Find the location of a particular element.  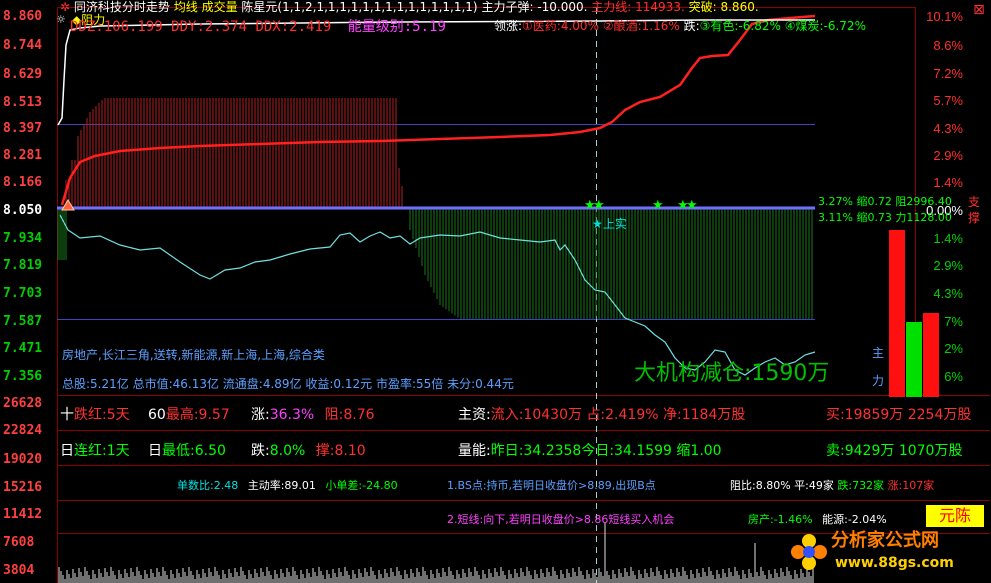

sell-amount: 卖:9429万 1070万股 is located at coordinates (894, 451).